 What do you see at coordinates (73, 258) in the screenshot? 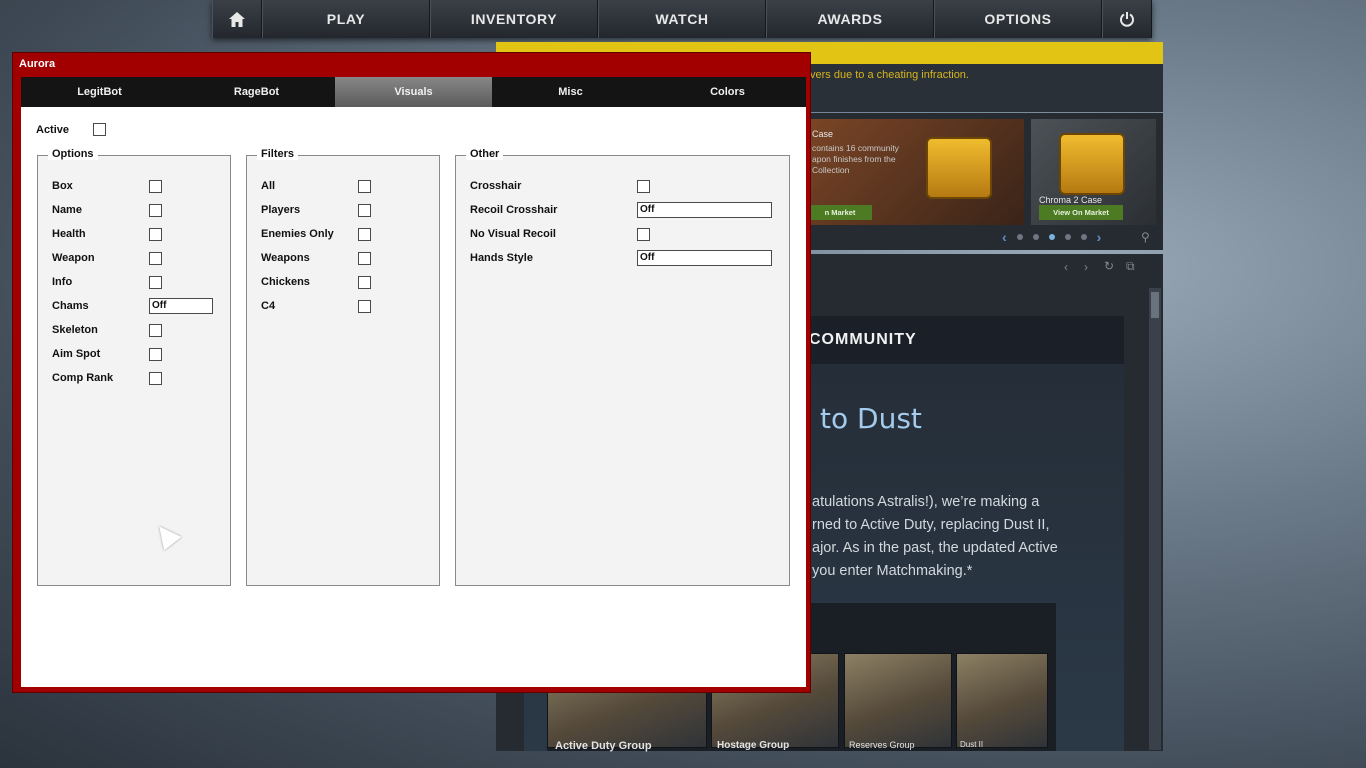
I see `option-label: Weapon` at bounding box center [73, 258].